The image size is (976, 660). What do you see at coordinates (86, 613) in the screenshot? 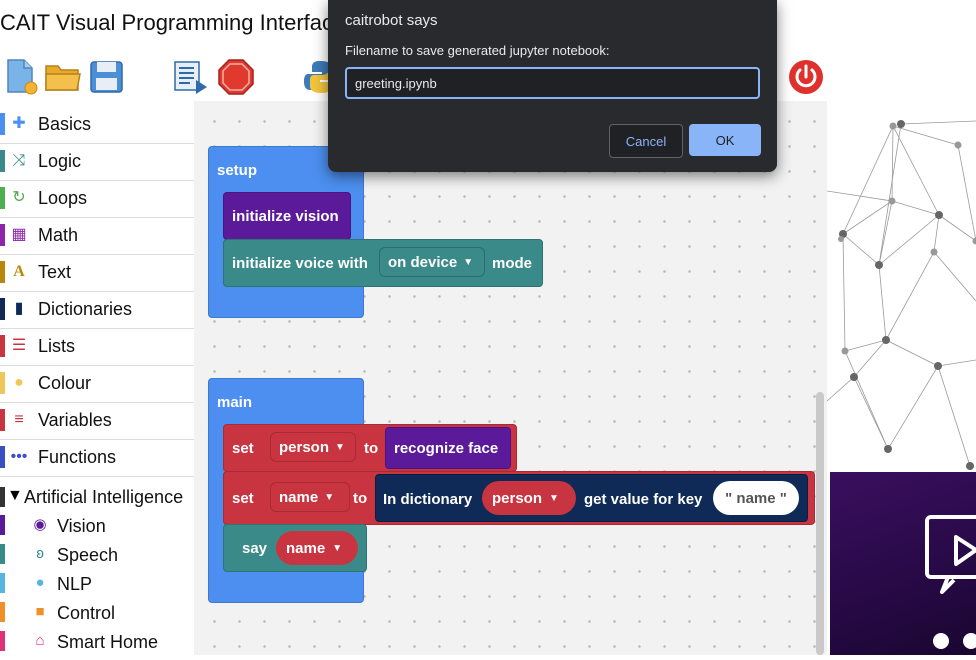
I see `category-label: Control` at bounding box center [86, 613].